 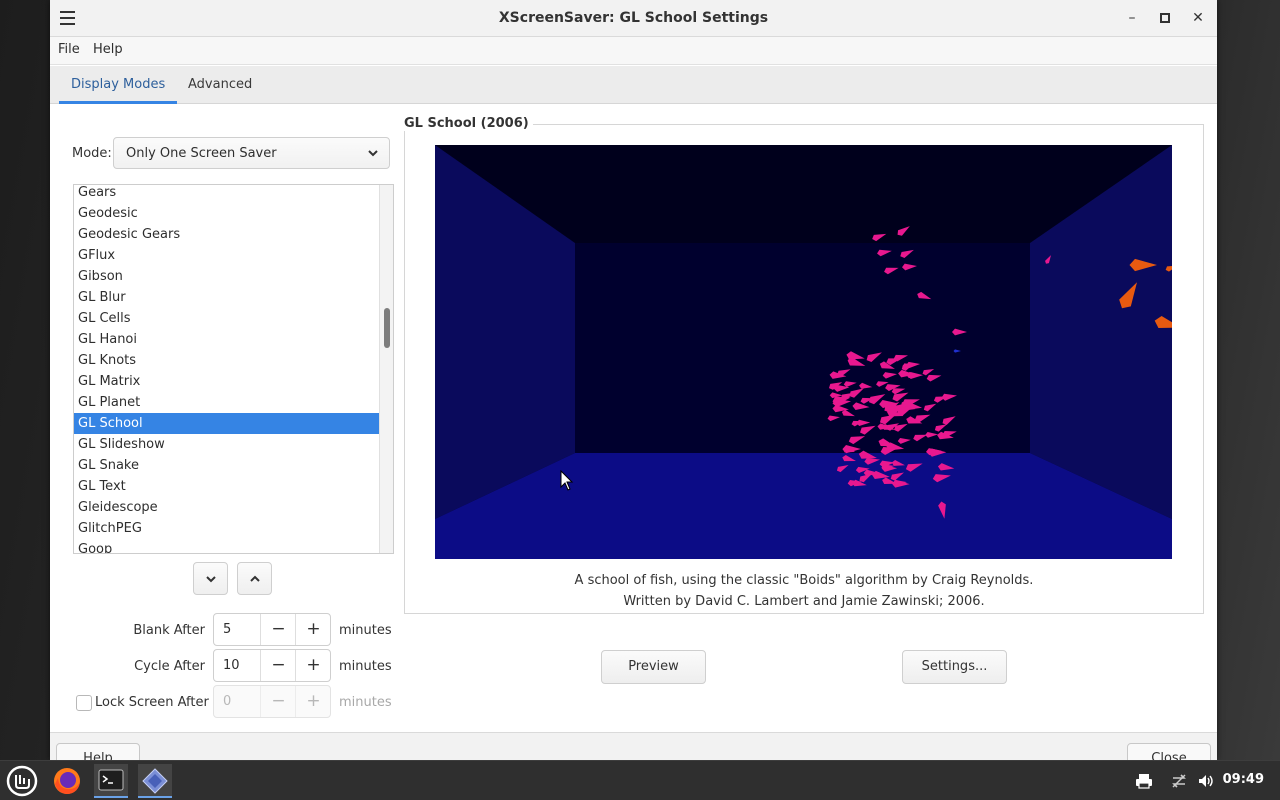 I want to click on linux-mint-logo-icon, so click(x=22, y=781).